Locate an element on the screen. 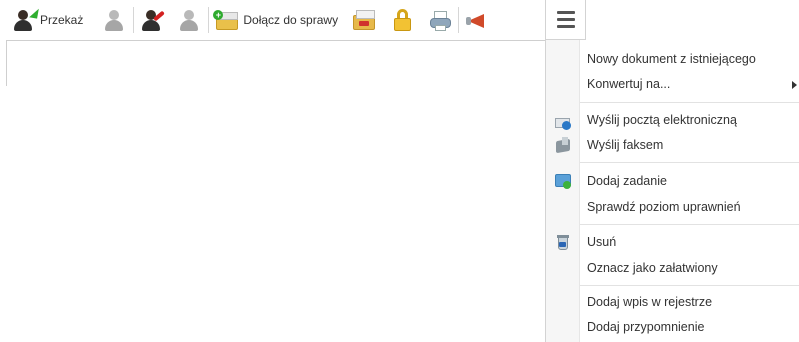 The width and height of the screenshot is (799, 342). return-icon is located at coordinates (153, 20).